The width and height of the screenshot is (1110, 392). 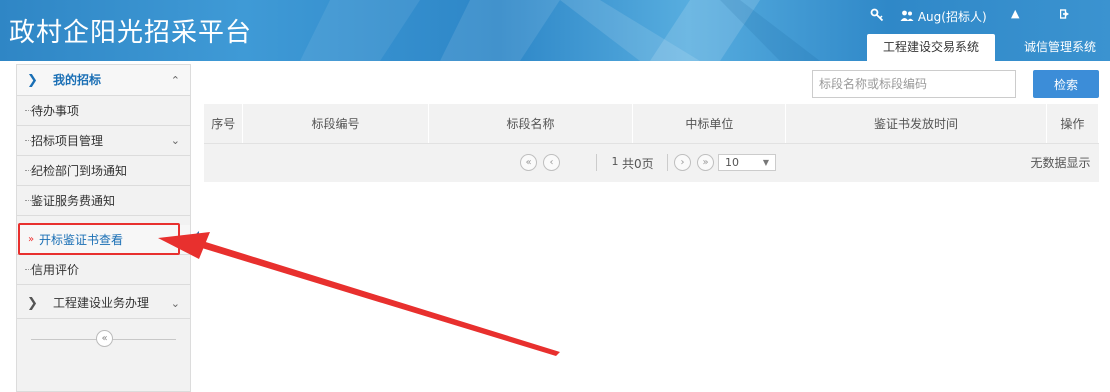 What do you see at coordinates (131, 33) in the screenshot?
I see `app-title: 政村企阳光招采平台` at bounding box center [131, 33].